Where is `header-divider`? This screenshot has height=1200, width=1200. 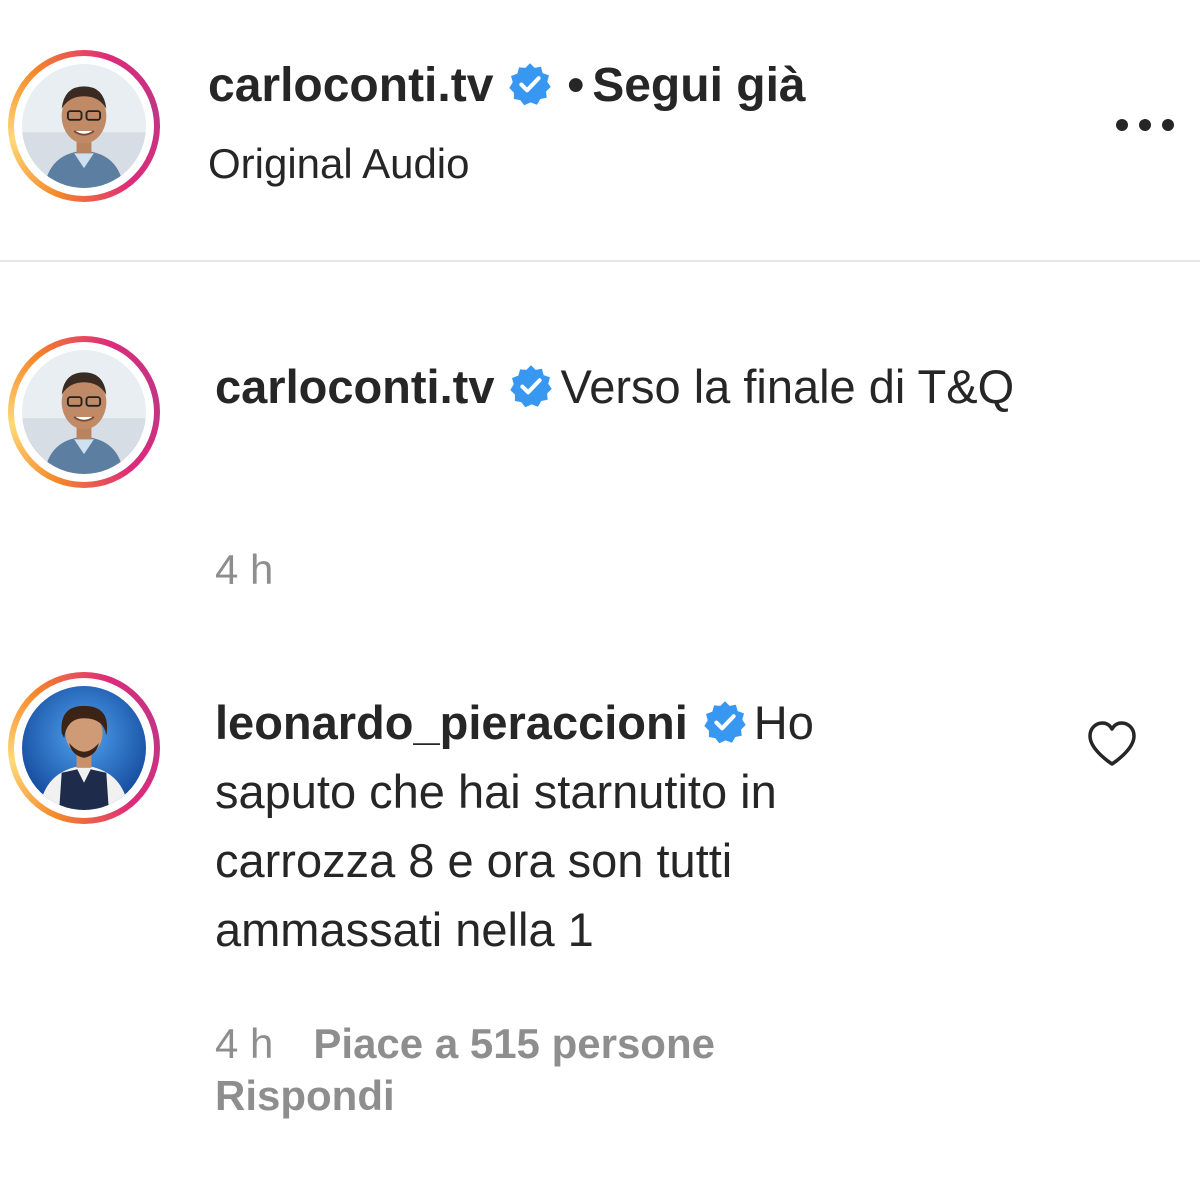 header-divider is located at coordinates (600, 261).